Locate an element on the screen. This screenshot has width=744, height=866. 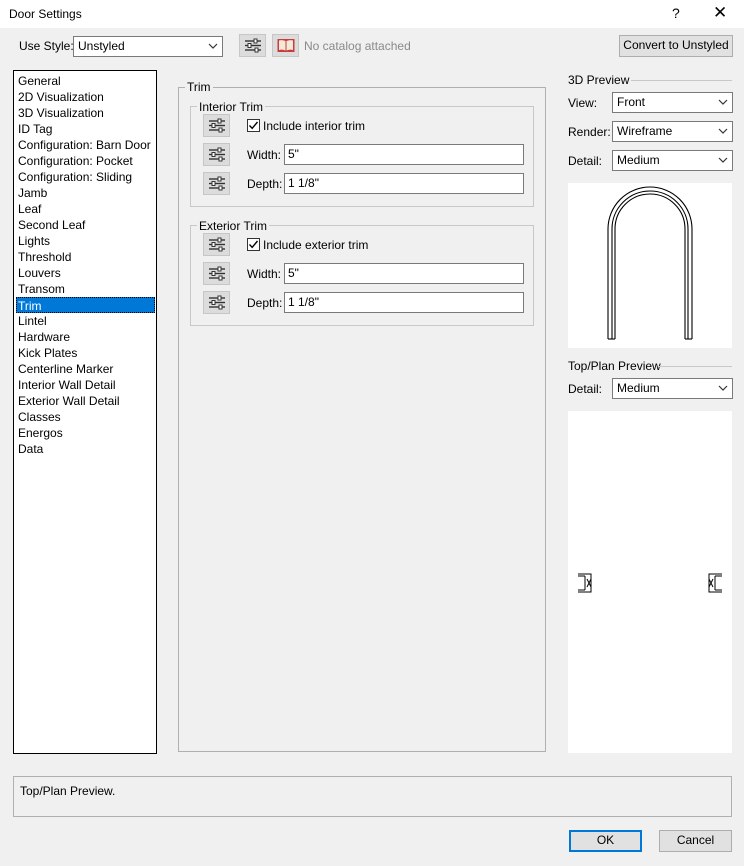
sidebar-item: Transom is located at coordinates (86, 289).